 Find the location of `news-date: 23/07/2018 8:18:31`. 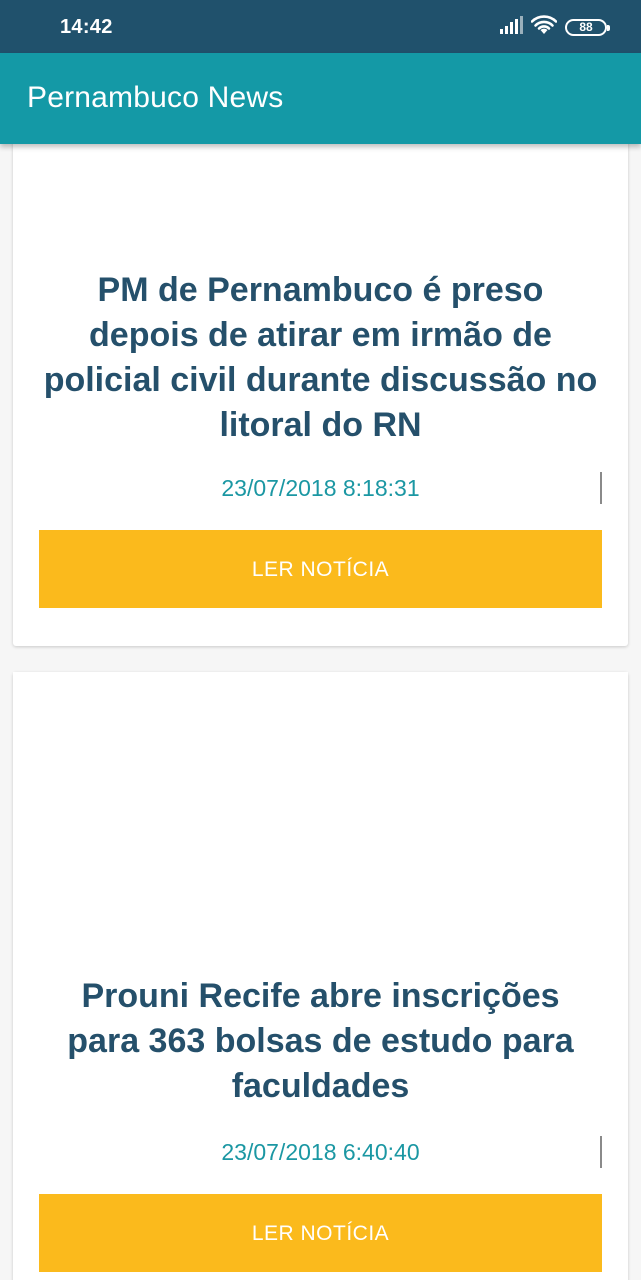

news-date: 23/07/2018 8:18:31 is located at coordinates (320, 488).